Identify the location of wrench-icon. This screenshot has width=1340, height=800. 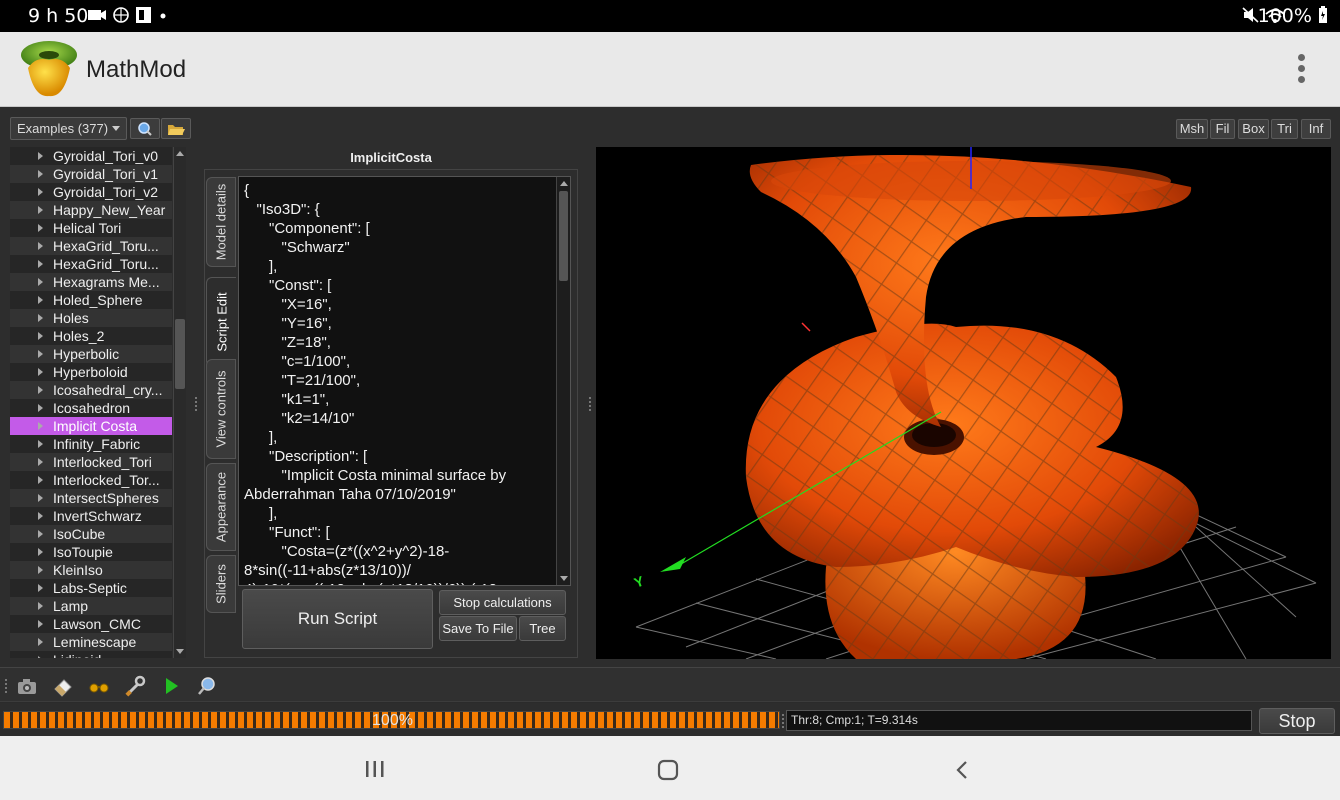
(135, 686).